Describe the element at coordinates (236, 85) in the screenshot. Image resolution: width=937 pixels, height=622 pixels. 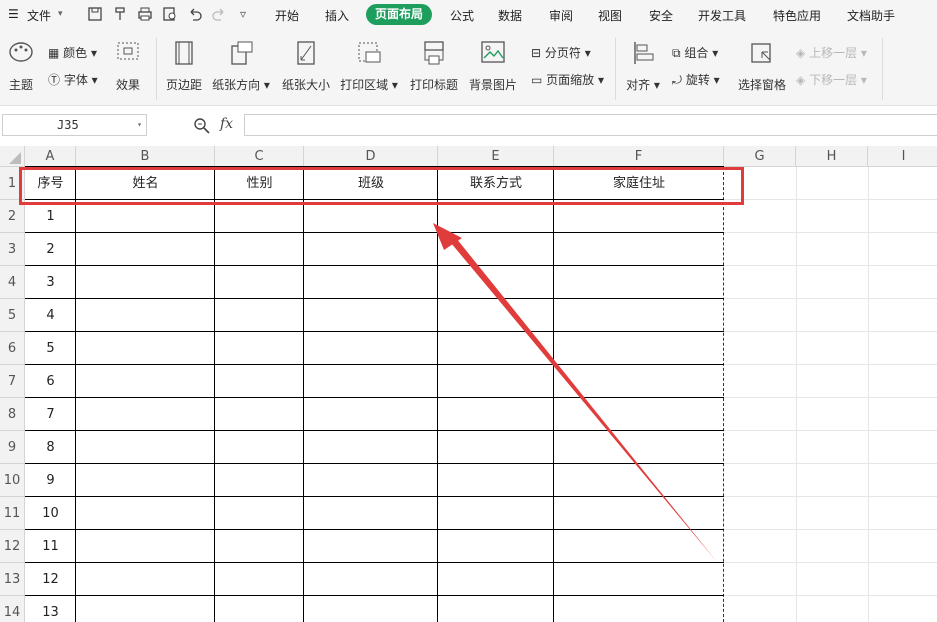
I see `orientation-label: 纸张方向` at that location.